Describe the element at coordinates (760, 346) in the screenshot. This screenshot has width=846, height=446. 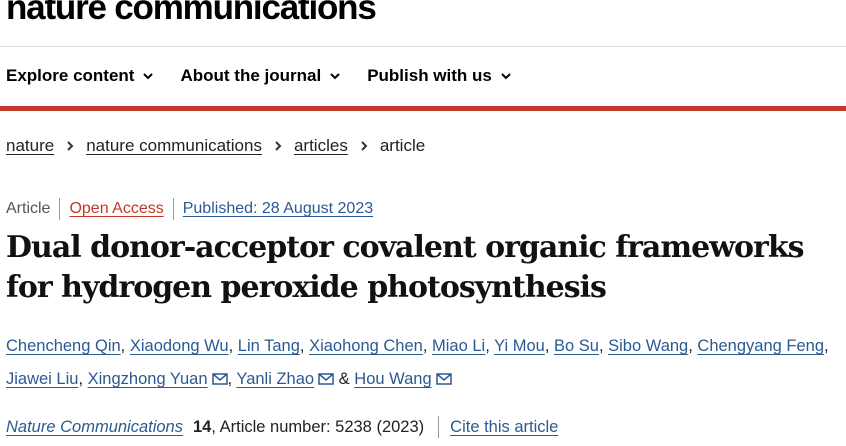
I see `author-link: Chengyang Feng` at that location.